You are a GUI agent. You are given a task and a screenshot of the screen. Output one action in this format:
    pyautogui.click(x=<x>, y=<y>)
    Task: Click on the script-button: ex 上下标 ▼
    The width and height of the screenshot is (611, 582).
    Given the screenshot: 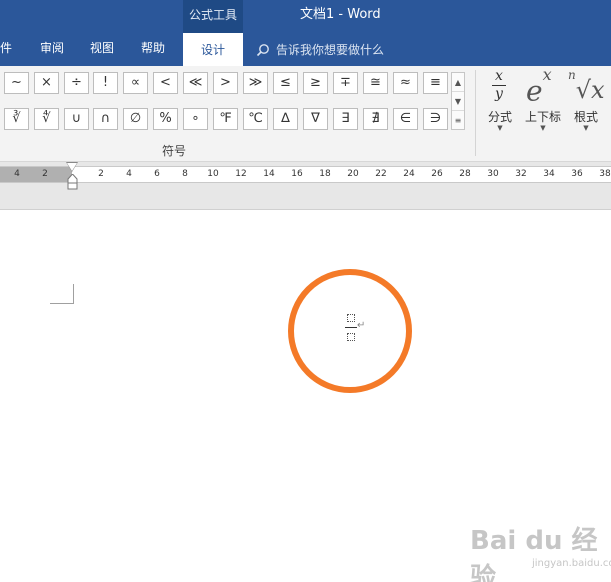 What is the action you would take?
    pyautogui.click(x=543, y=101)
    